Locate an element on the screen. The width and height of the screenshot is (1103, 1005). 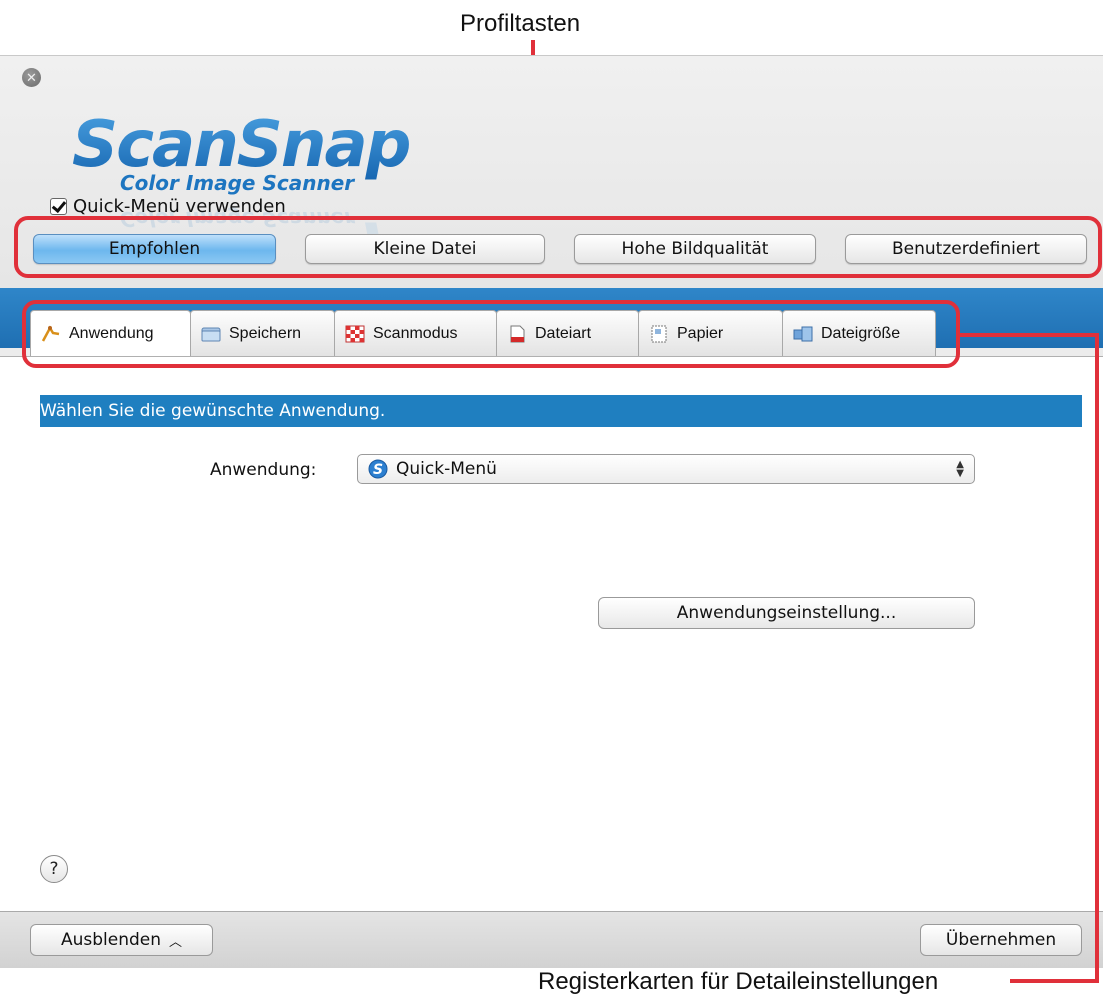
apply-button: Übernehmen is located at coordinates (1001, 940).